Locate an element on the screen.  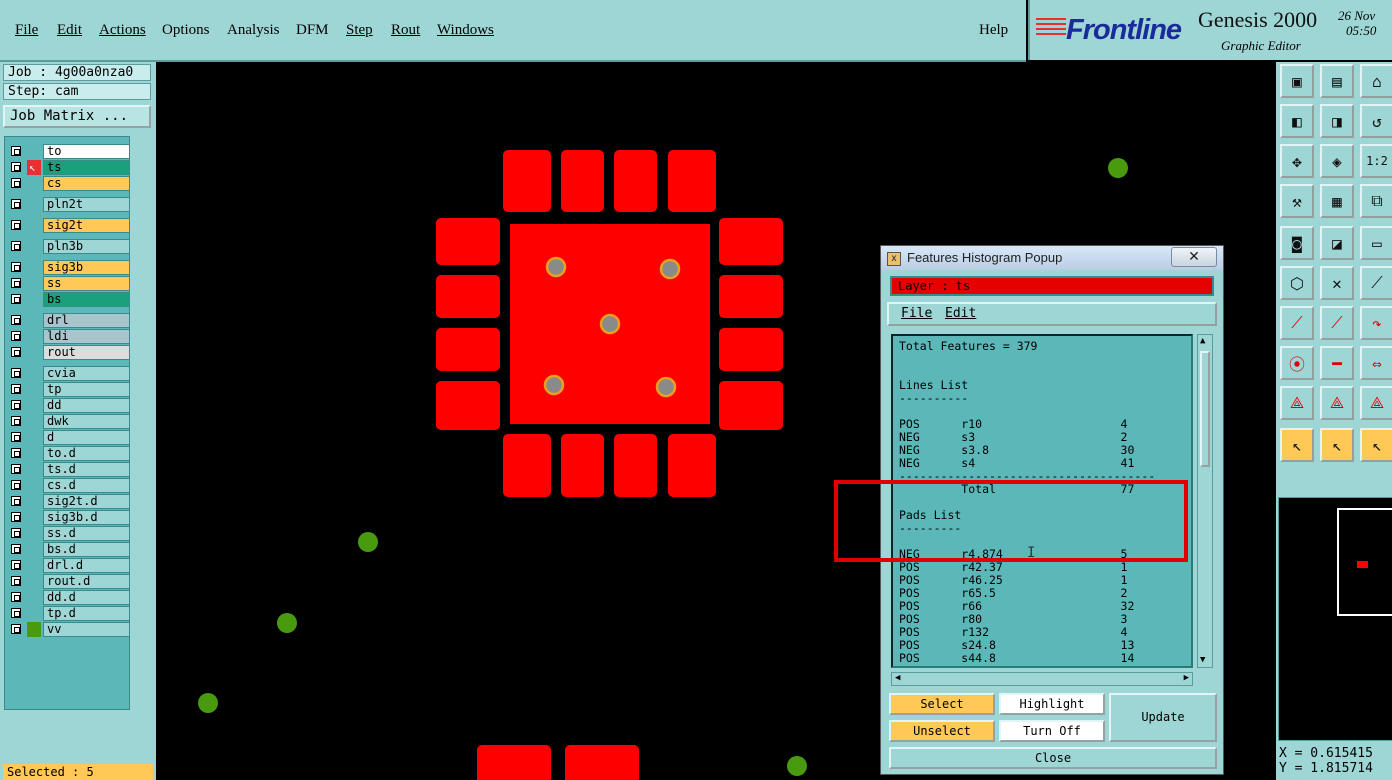
layer-row: dwk is located at coordinates (67, 421).